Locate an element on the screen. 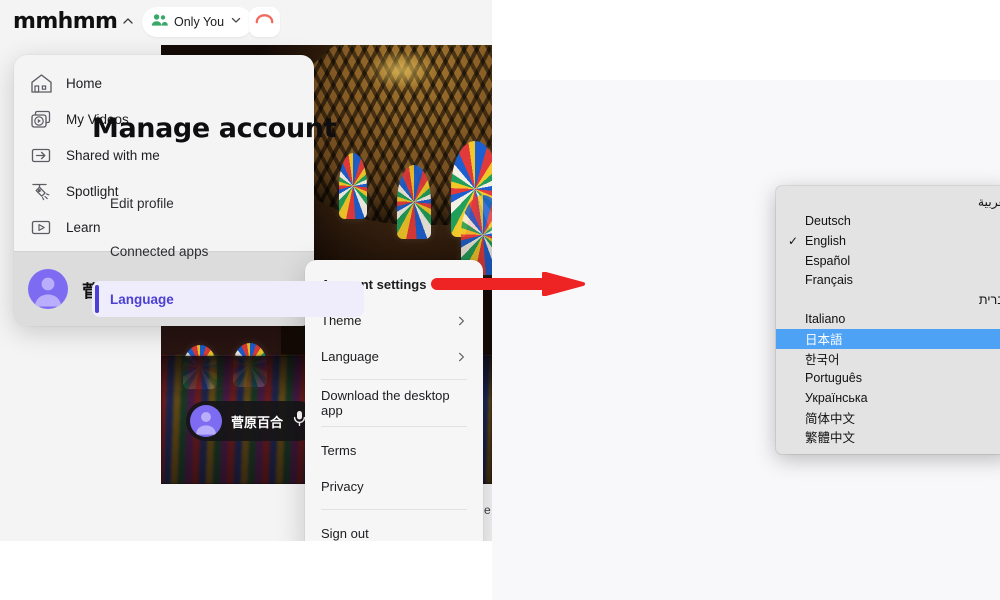 The image size is (1000, 600). context-item-download-desktop-app: Download the desktop app is located at coordinates (394, 403).